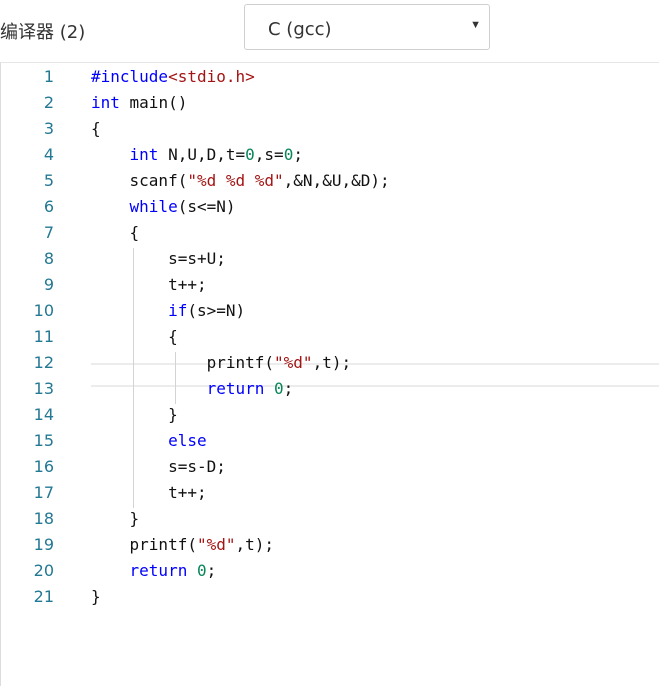 Image resolution: width=659 pixels, height=686 pixels. I want to click on code-line: 5 scanf("%d %d %d",&N,&U,&D);, so click(330, 182).